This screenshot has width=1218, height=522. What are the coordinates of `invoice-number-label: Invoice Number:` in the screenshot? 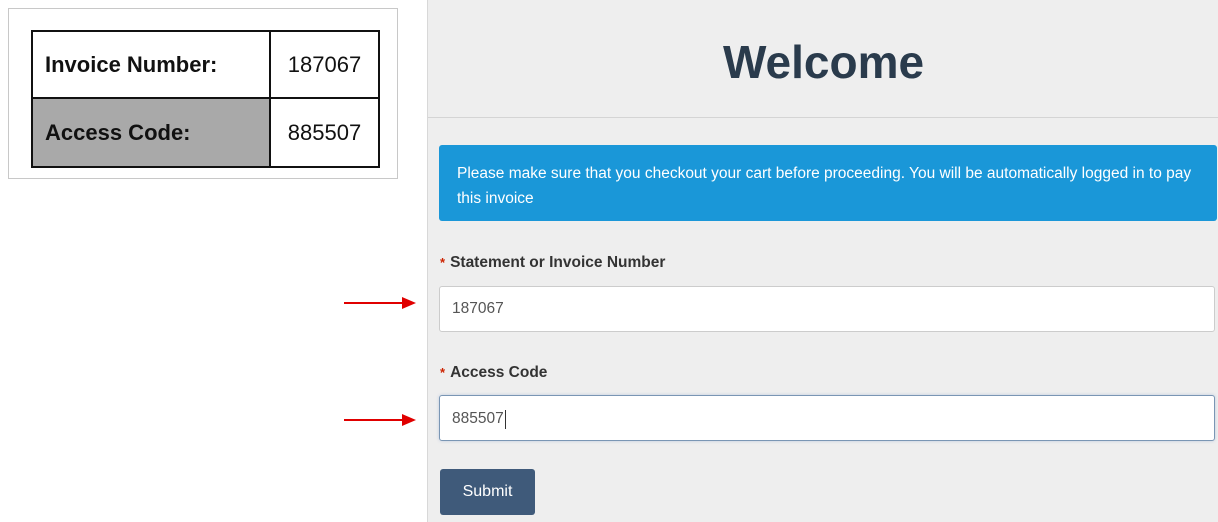 It's located at (152, 65).